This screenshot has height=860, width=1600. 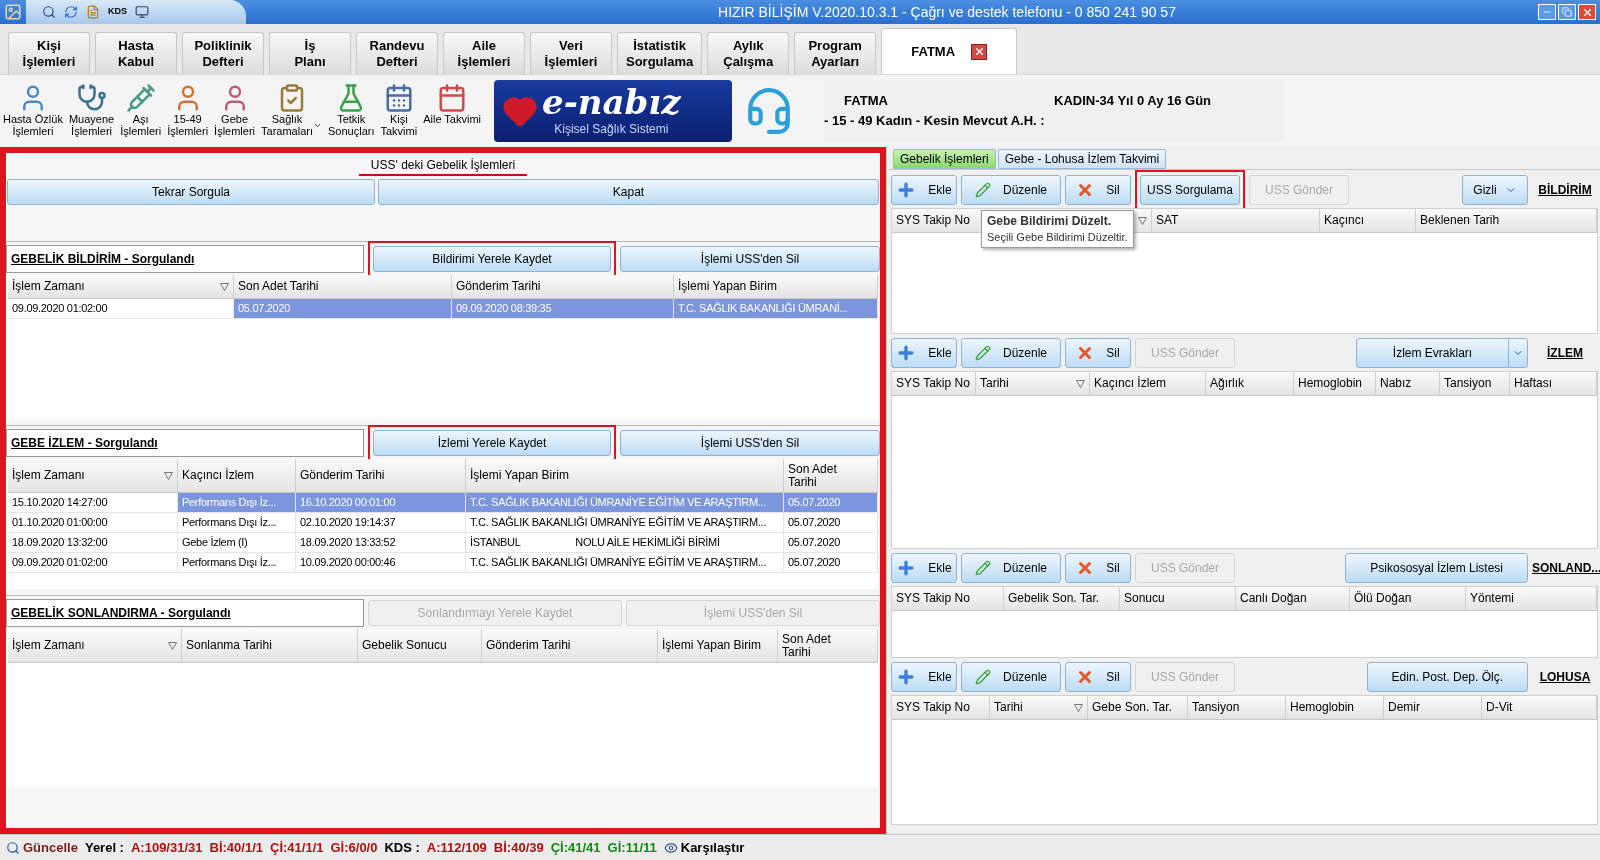 I want to click on status-text: Karşılaştır, so click(x=712, y=847).